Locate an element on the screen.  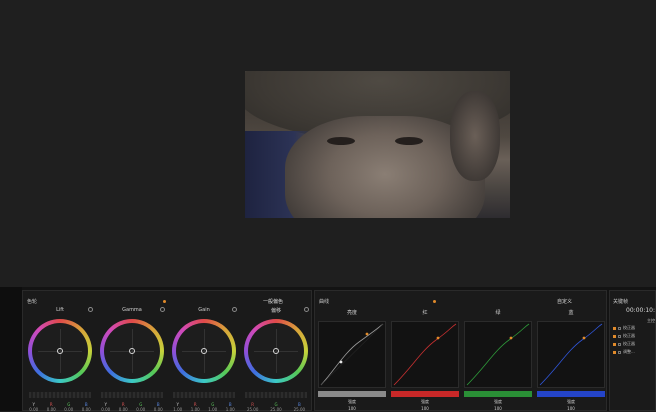
timecode: 00:00:10: is located at coordinates (640, 310).